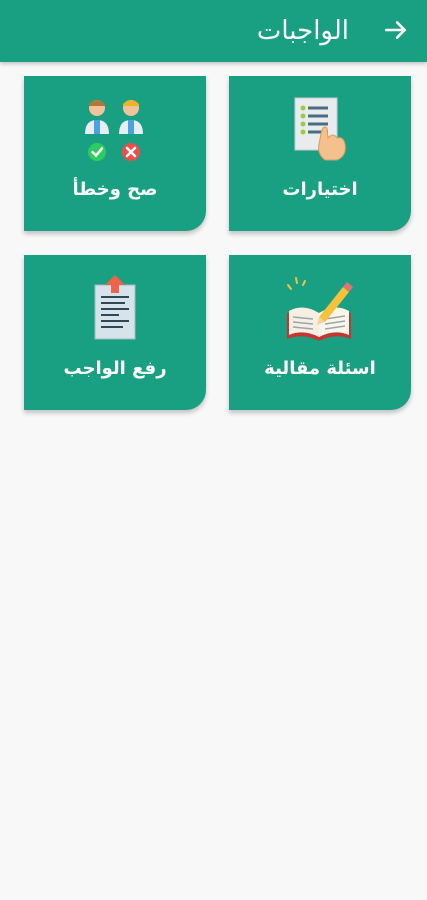  What do you see at coordinates (320, 129) in the screenshot?
I see `checklist-hand-icon` at bounding box center [320, 129].